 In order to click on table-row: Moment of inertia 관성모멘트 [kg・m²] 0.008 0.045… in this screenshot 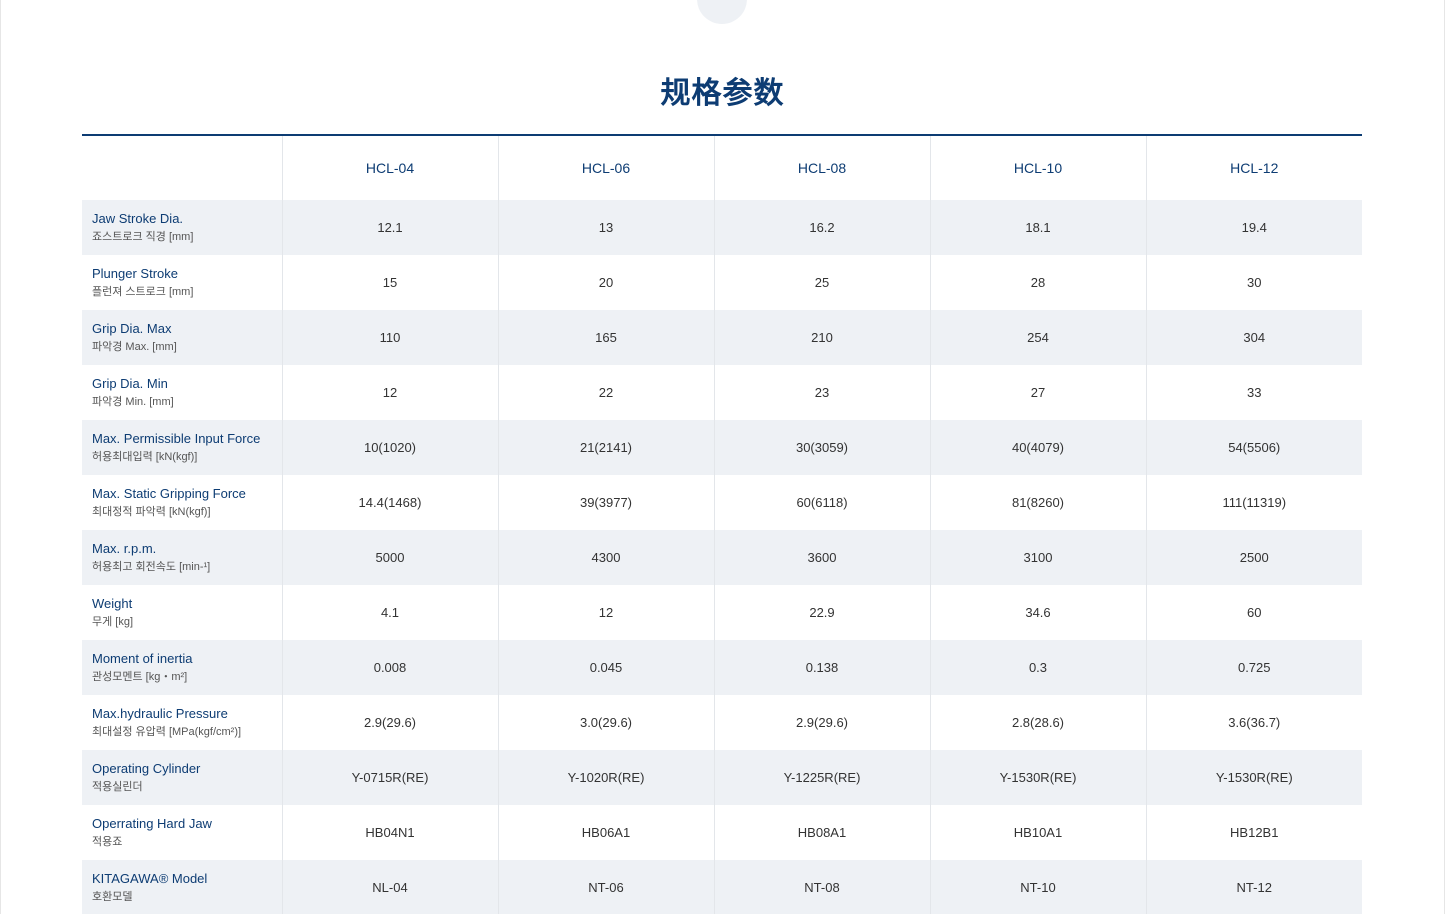, I will do `click(722, 667)`.